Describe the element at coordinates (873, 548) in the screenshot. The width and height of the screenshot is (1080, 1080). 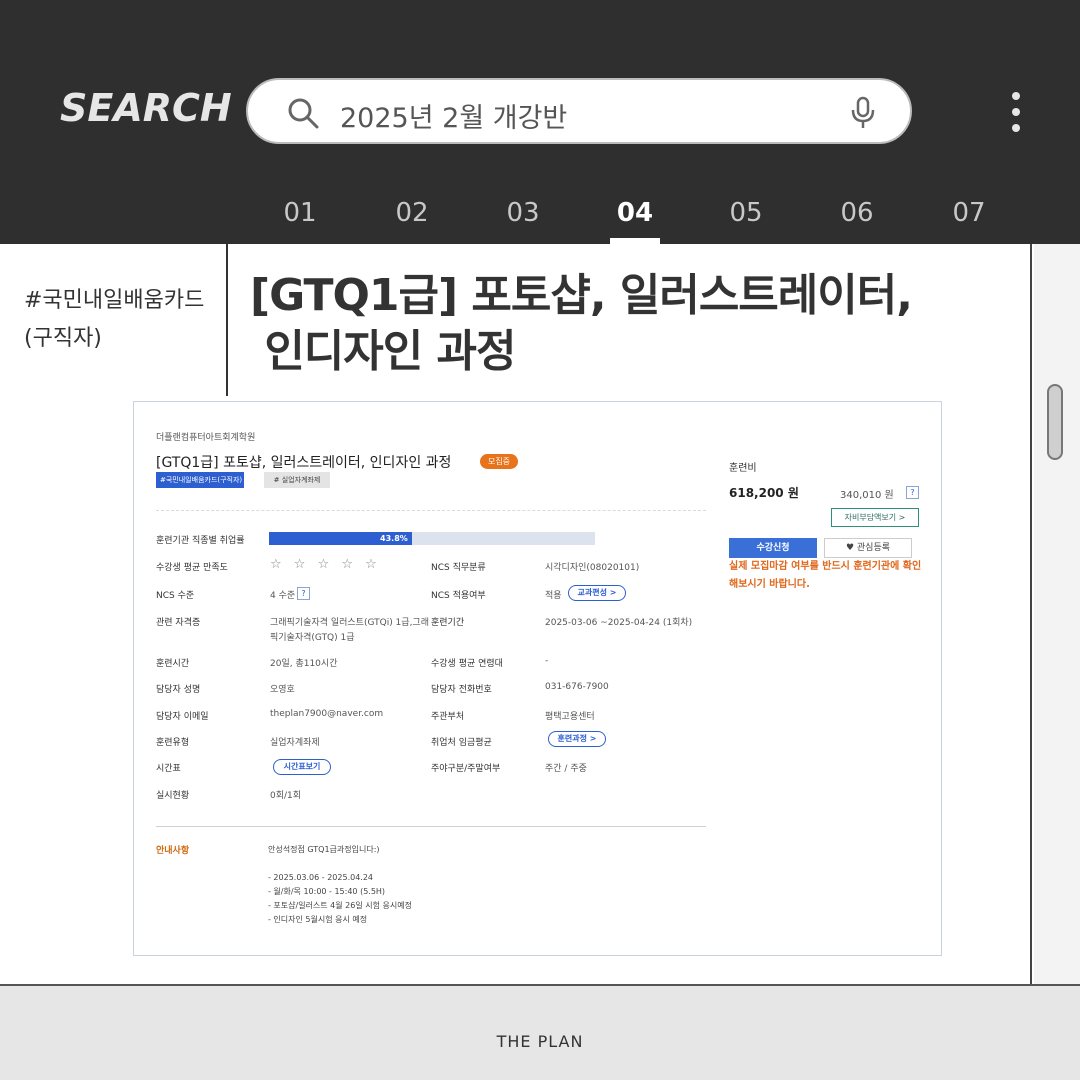
I see `favorite-label: 관심등록` at that location.